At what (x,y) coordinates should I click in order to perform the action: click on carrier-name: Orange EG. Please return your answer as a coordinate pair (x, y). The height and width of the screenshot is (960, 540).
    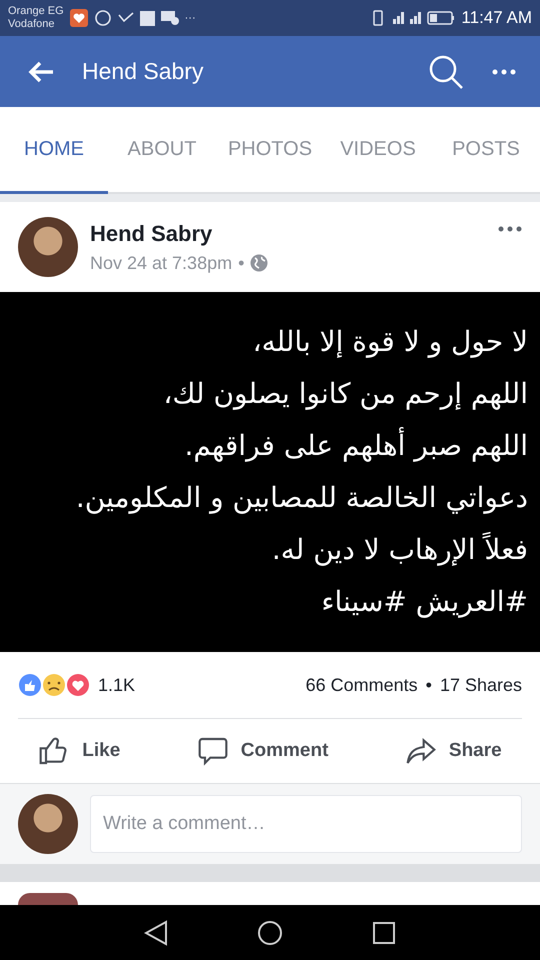
    Looking at the image, I should click on (36, 11).